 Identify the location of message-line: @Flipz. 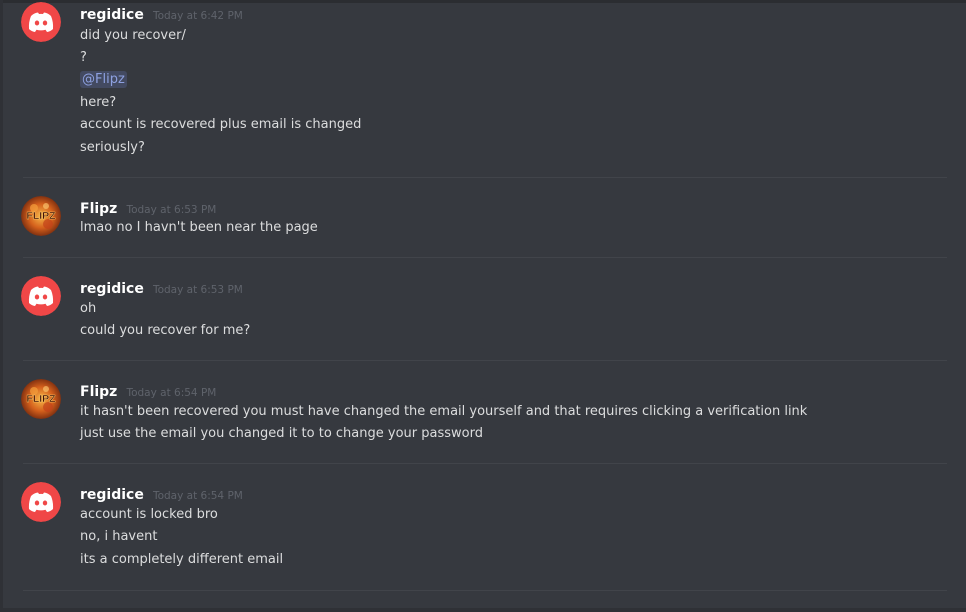
(103, 80).